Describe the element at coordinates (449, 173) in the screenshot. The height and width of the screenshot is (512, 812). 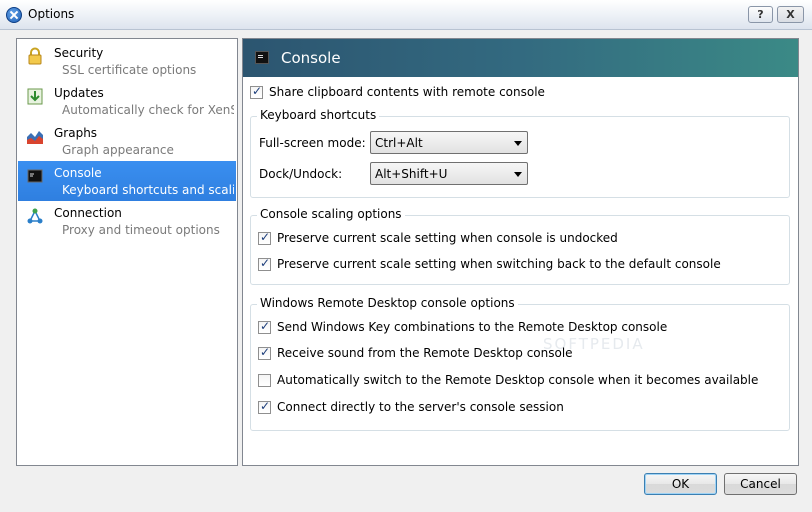
I see `dock-undock-select: Alt+Shift+U` at that location.